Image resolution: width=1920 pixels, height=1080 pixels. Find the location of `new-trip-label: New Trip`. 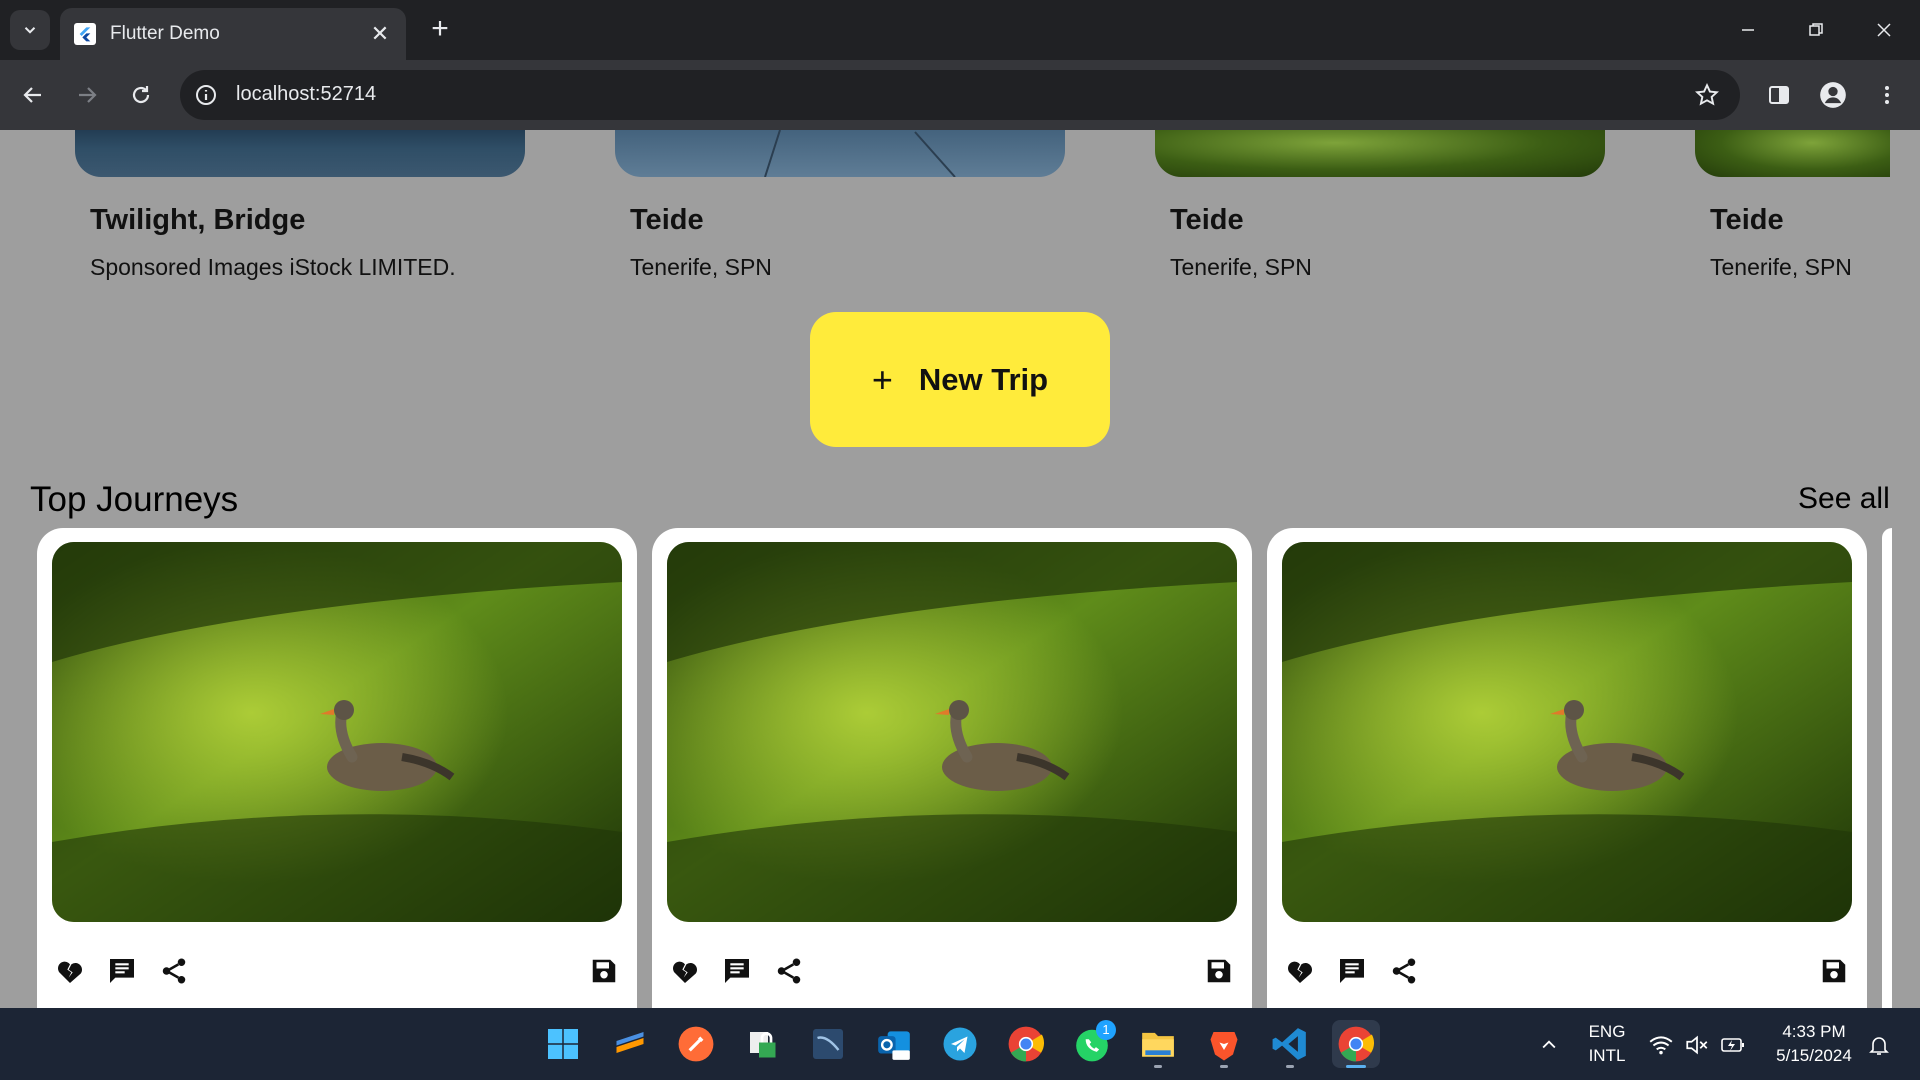

new-trip-label: New Trip is located at coordinates (983, 379).